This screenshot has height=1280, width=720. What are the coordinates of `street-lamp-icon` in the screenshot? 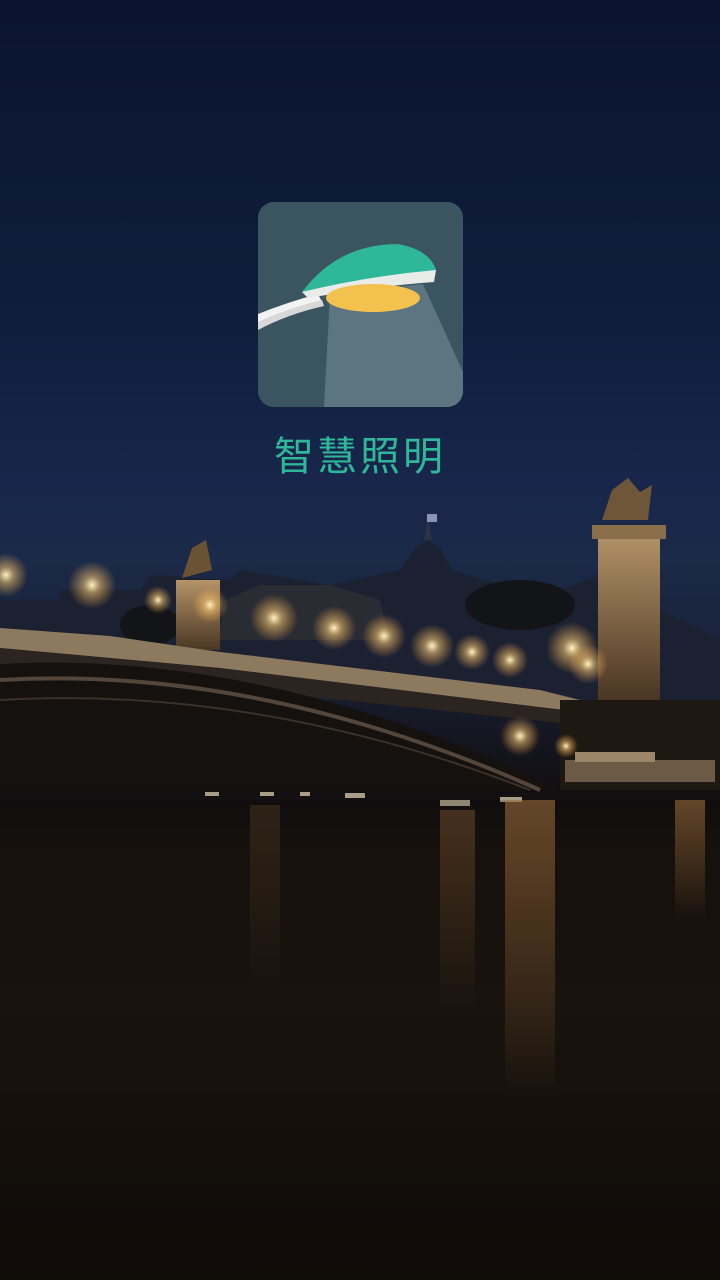 It's located at (360, 304).